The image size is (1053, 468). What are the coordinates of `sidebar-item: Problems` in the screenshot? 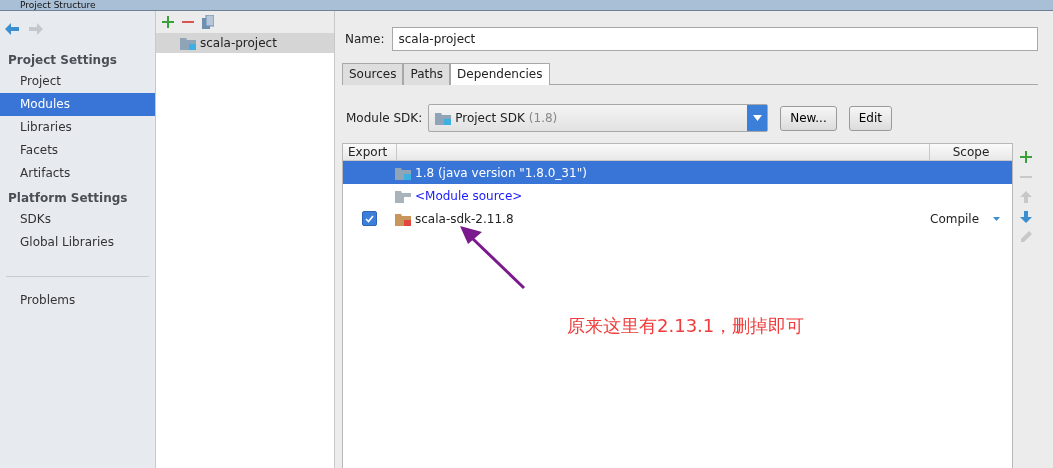 It's located at (77, 300).